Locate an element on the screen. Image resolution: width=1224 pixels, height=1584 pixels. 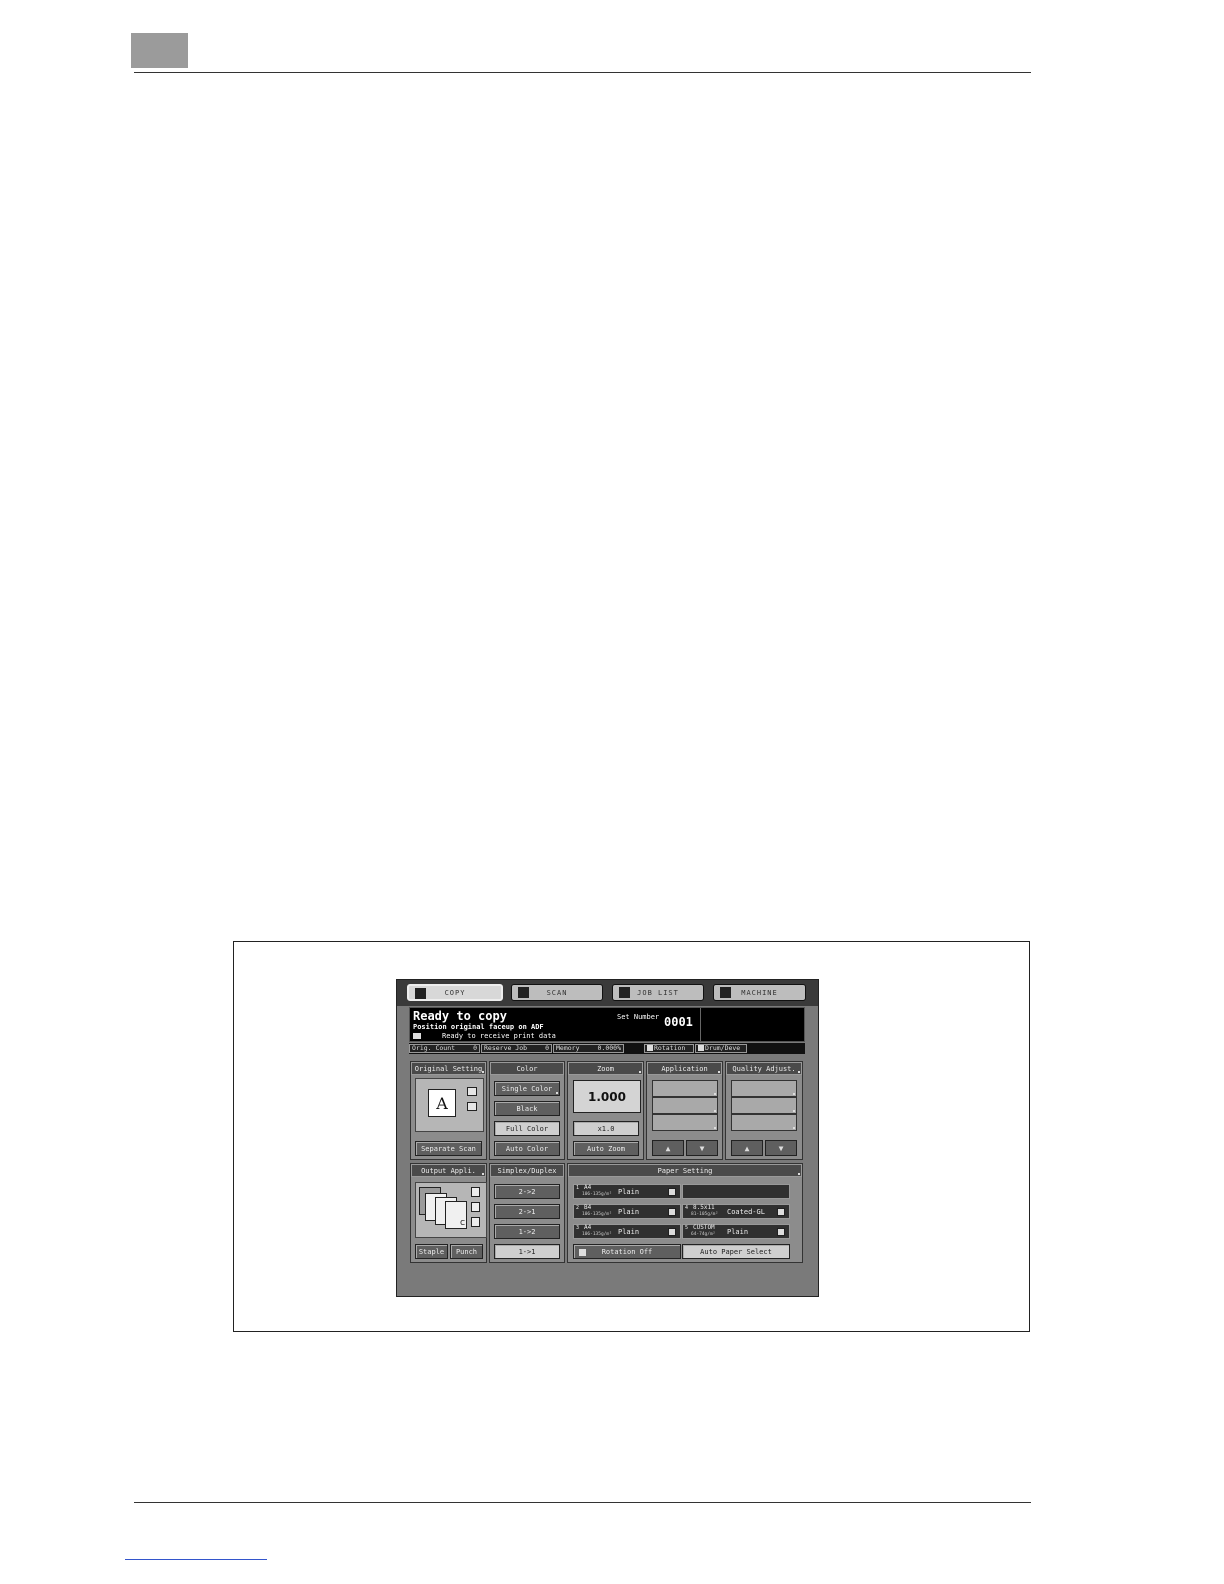
tab-machine: MACHINE is located at coordinates (759, 992).